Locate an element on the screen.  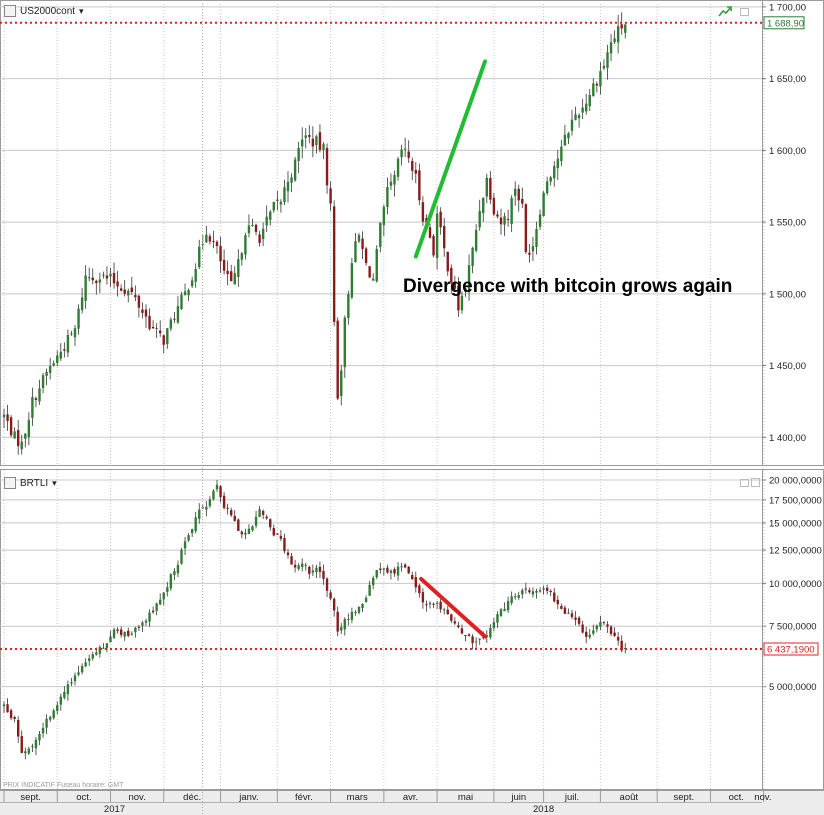
bottom-y-tick-label: 17 500,0000 is located at coordinates (795, 500).